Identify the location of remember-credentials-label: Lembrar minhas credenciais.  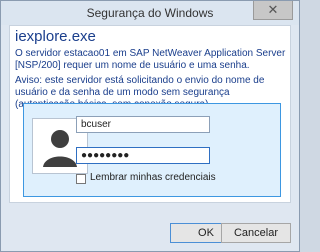
(153, 177).